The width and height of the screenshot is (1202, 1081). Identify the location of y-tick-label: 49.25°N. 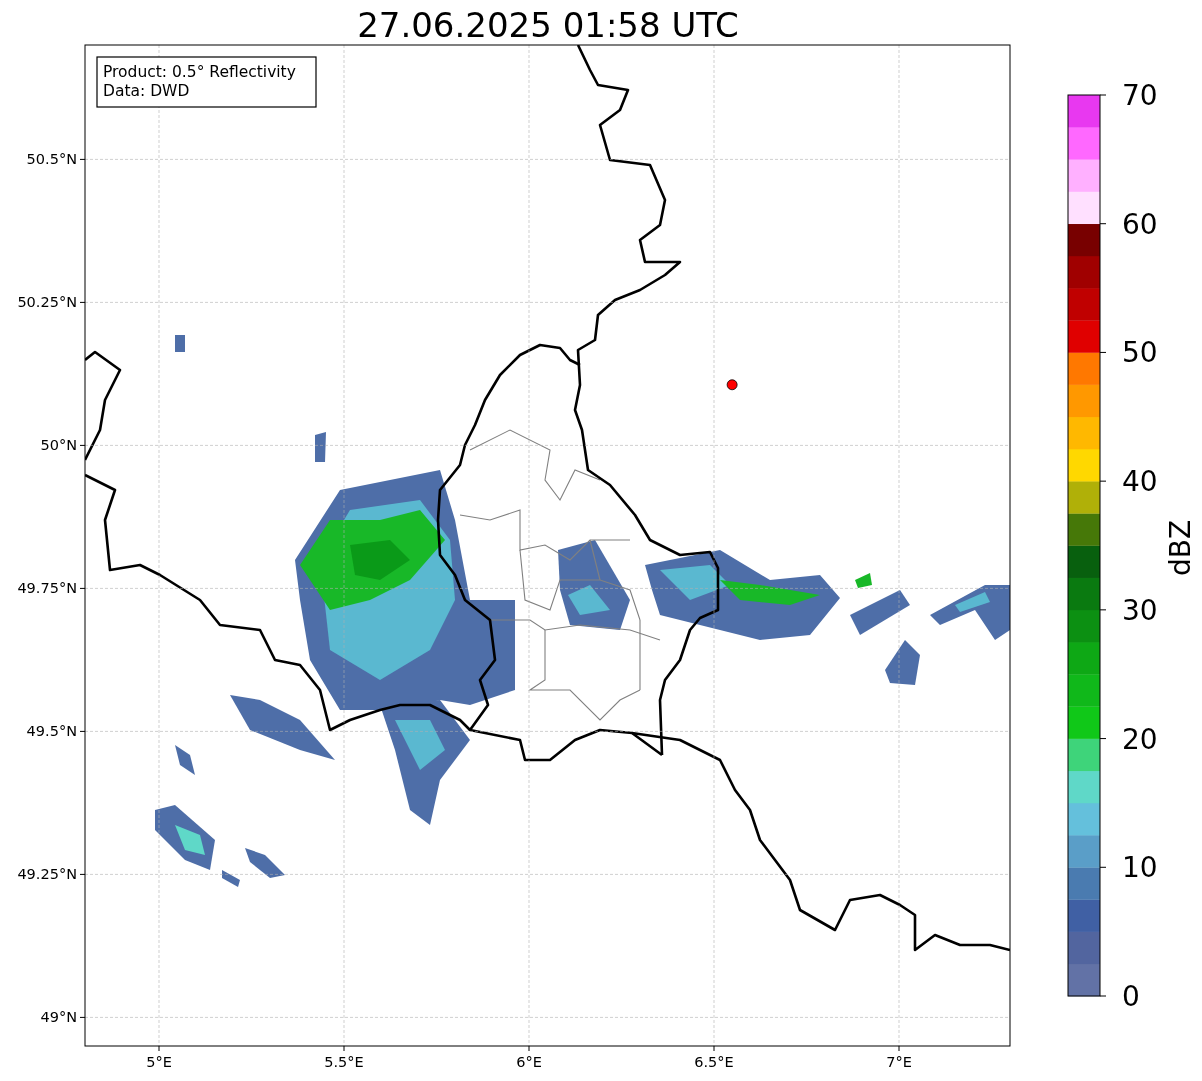
(47, 874).